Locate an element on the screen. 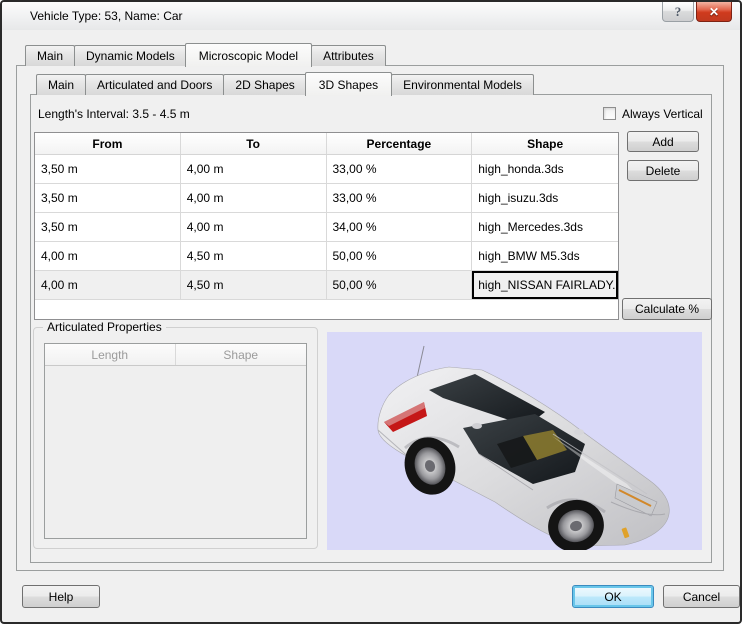 Image resolution: width=742 pixels, height=624 pixels. table-row: 3,50 m 4,00 m 33,00 % high_isuzu.3ds is located at coordinates (326, 198).